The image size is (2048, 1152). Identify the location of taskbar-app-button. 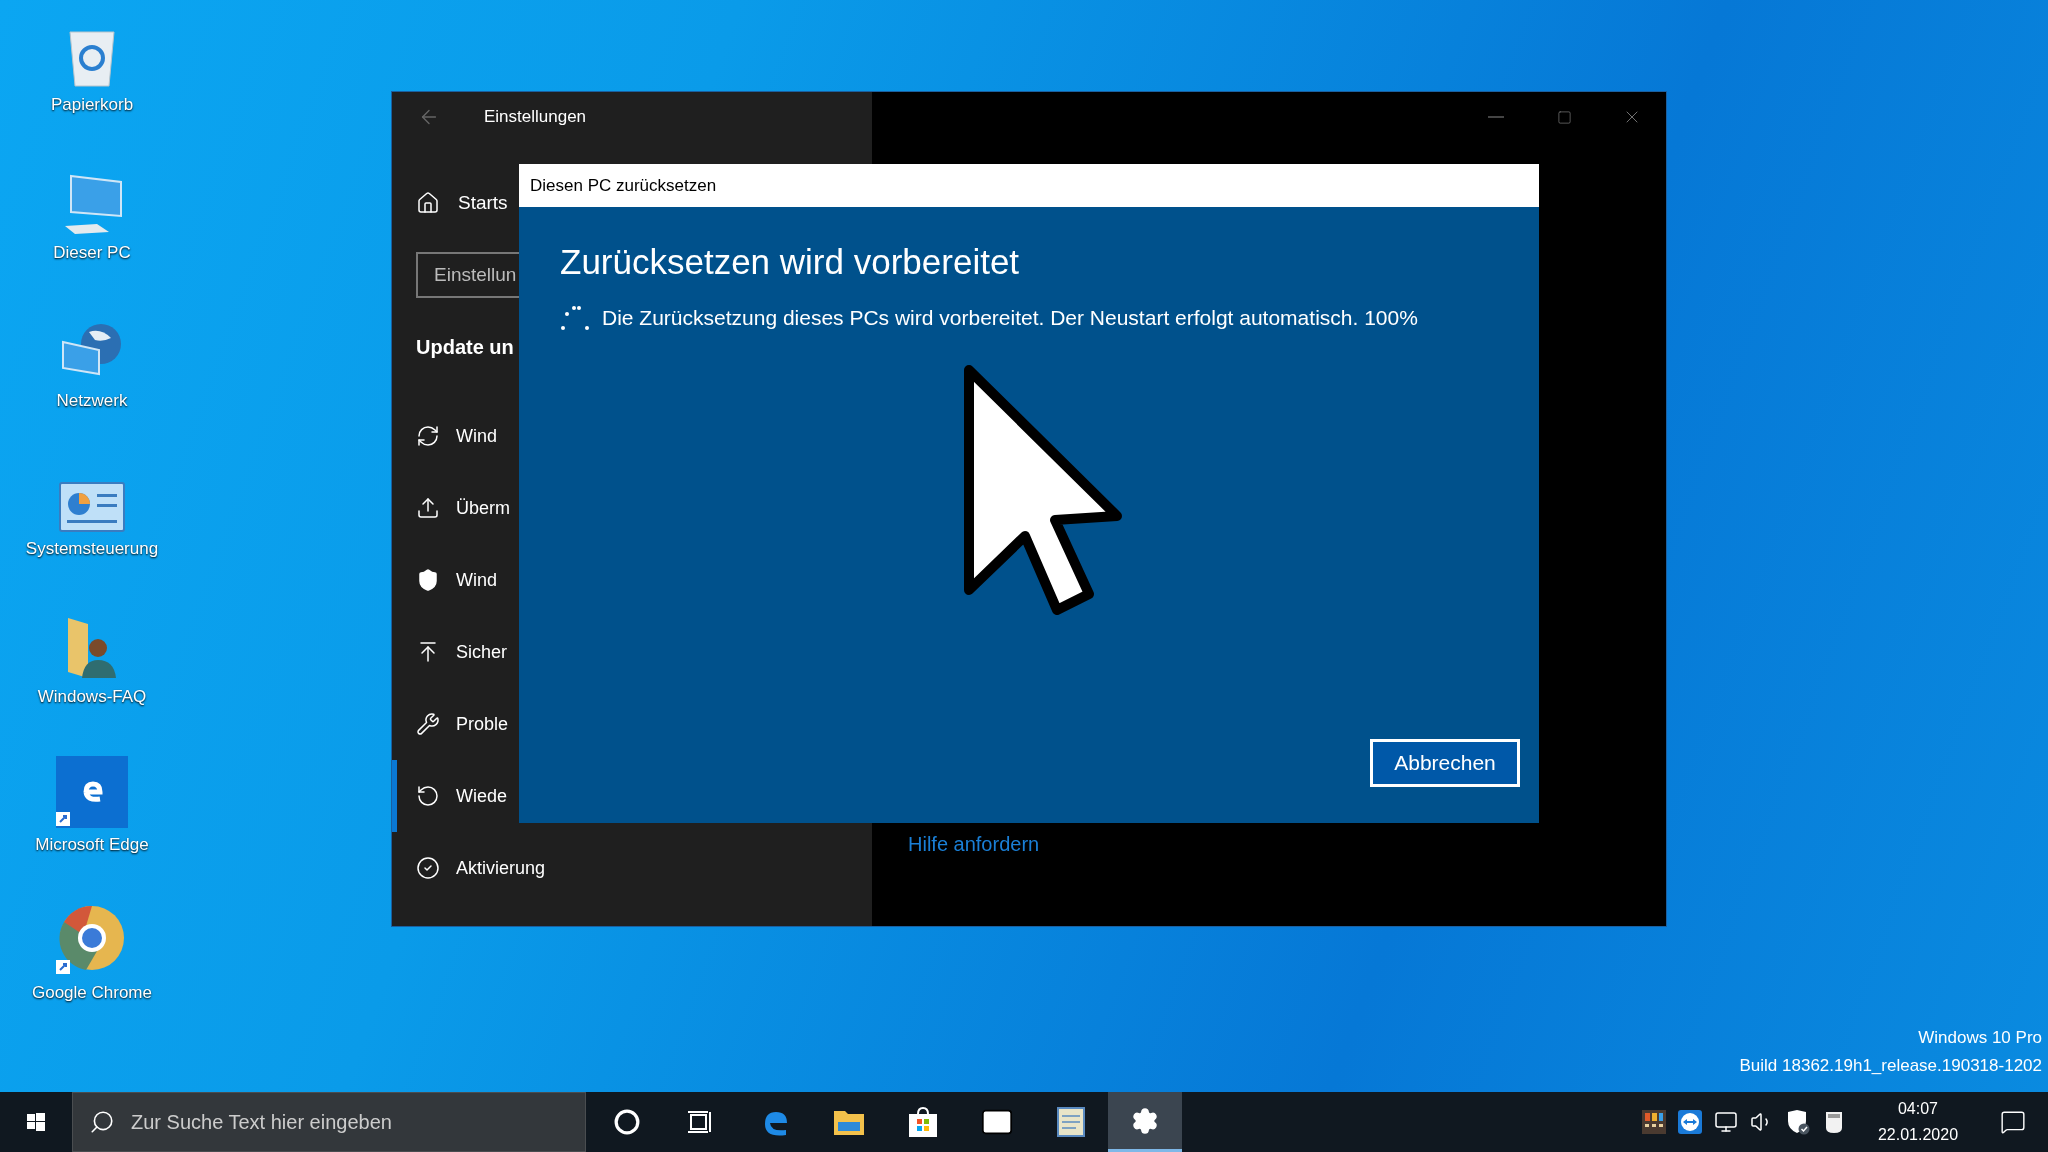
(1145, 1122).